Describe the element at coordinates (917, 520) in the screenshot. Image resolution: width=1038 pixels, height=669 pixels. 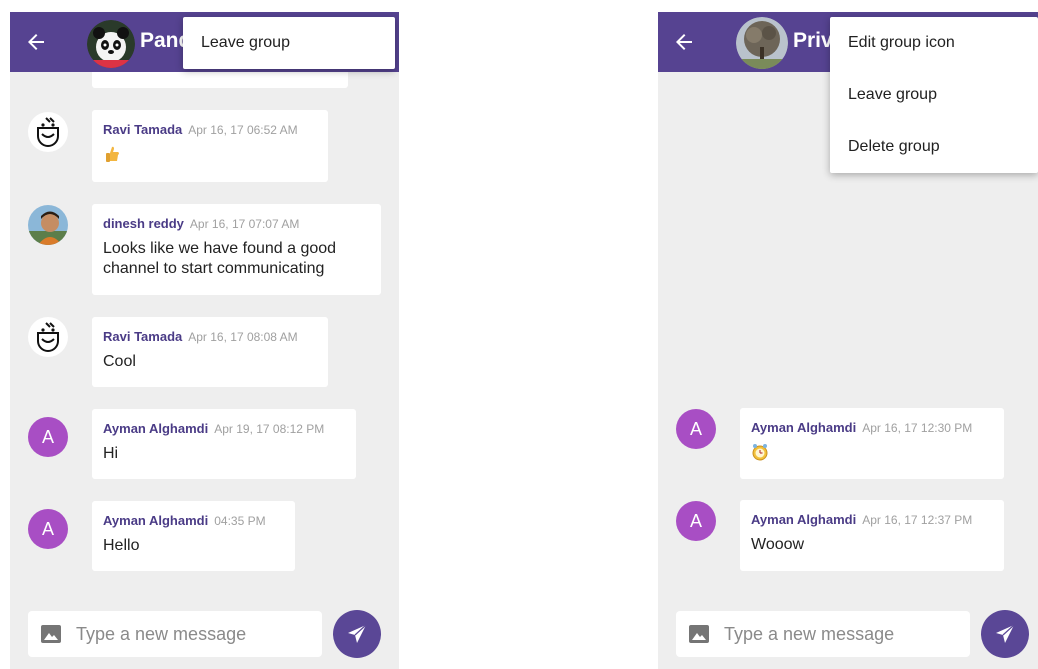
I see `message-time: Apr 16, 17 12:37 PM` at that location.